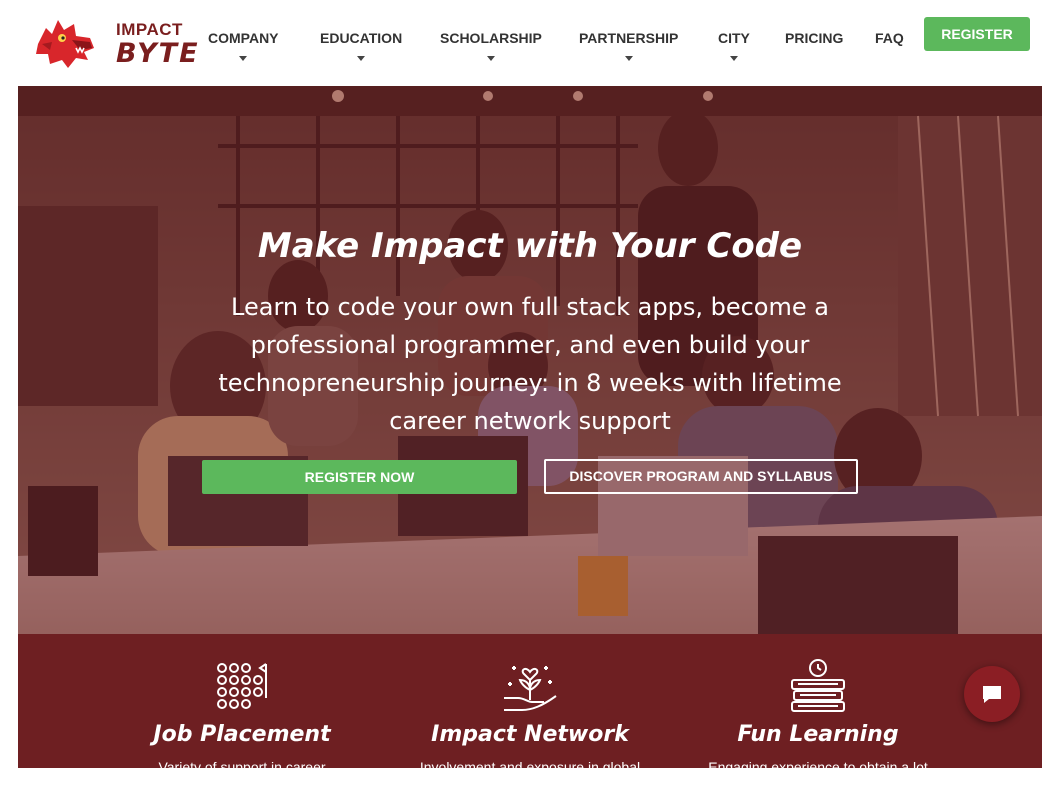 The image size is (1042, 790). I want to click on nav-faq: FAQ, so click(889, 38).